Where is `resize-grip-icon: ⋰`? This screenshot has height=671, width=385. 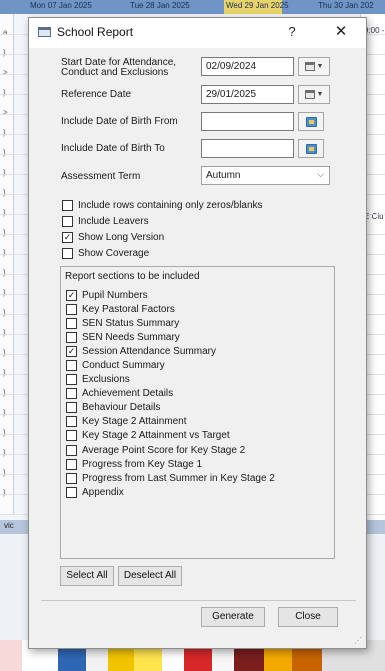
resize-grip-icon: ⋰ is located at coordinates (358, 640).